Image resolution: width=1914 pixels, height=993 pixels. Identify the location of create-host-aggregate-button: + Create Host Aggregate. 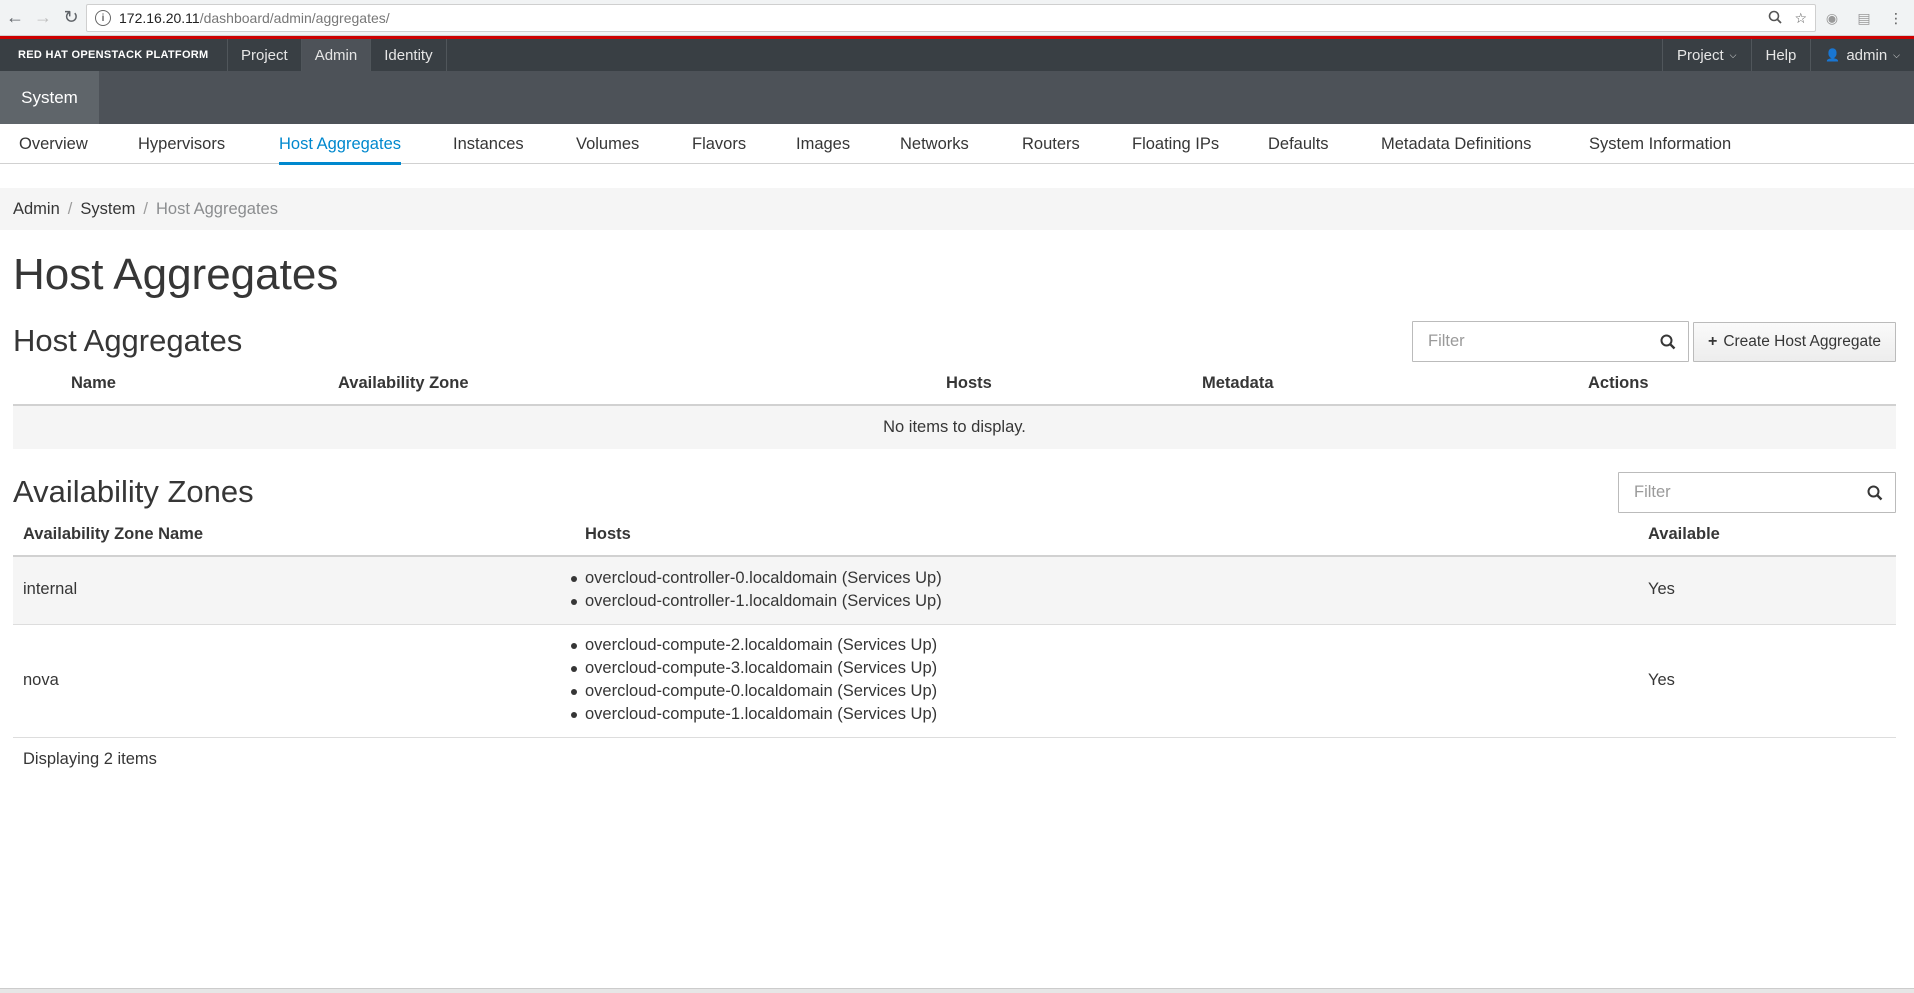
(1794, 342).